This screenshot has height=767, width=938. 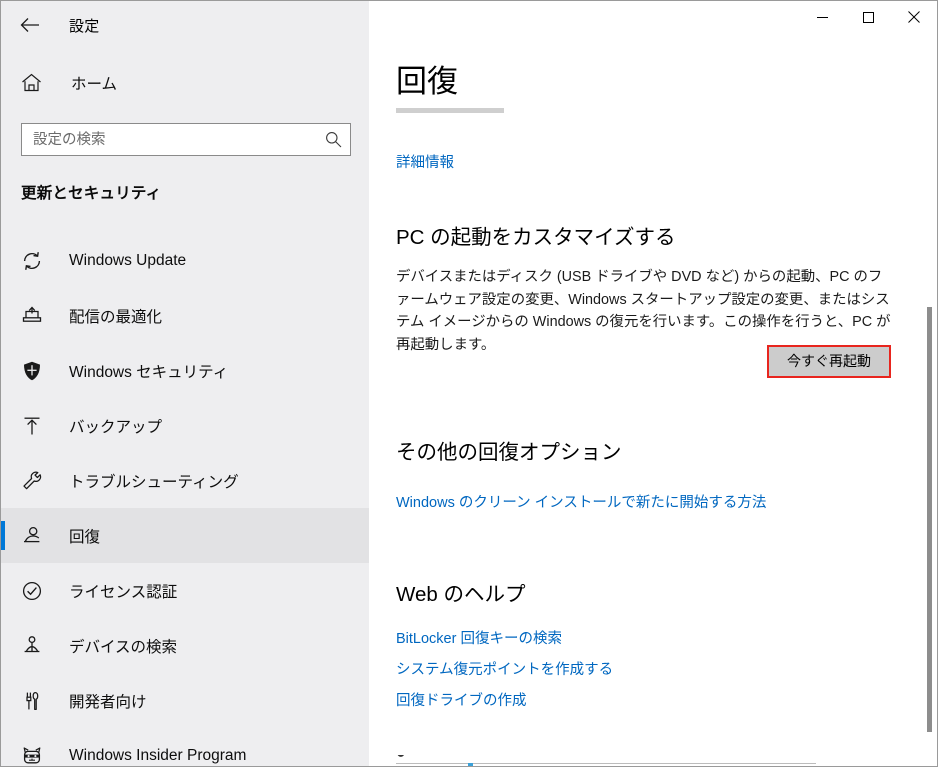 I want to click on wrench-icon, so click(x=35, y=481).